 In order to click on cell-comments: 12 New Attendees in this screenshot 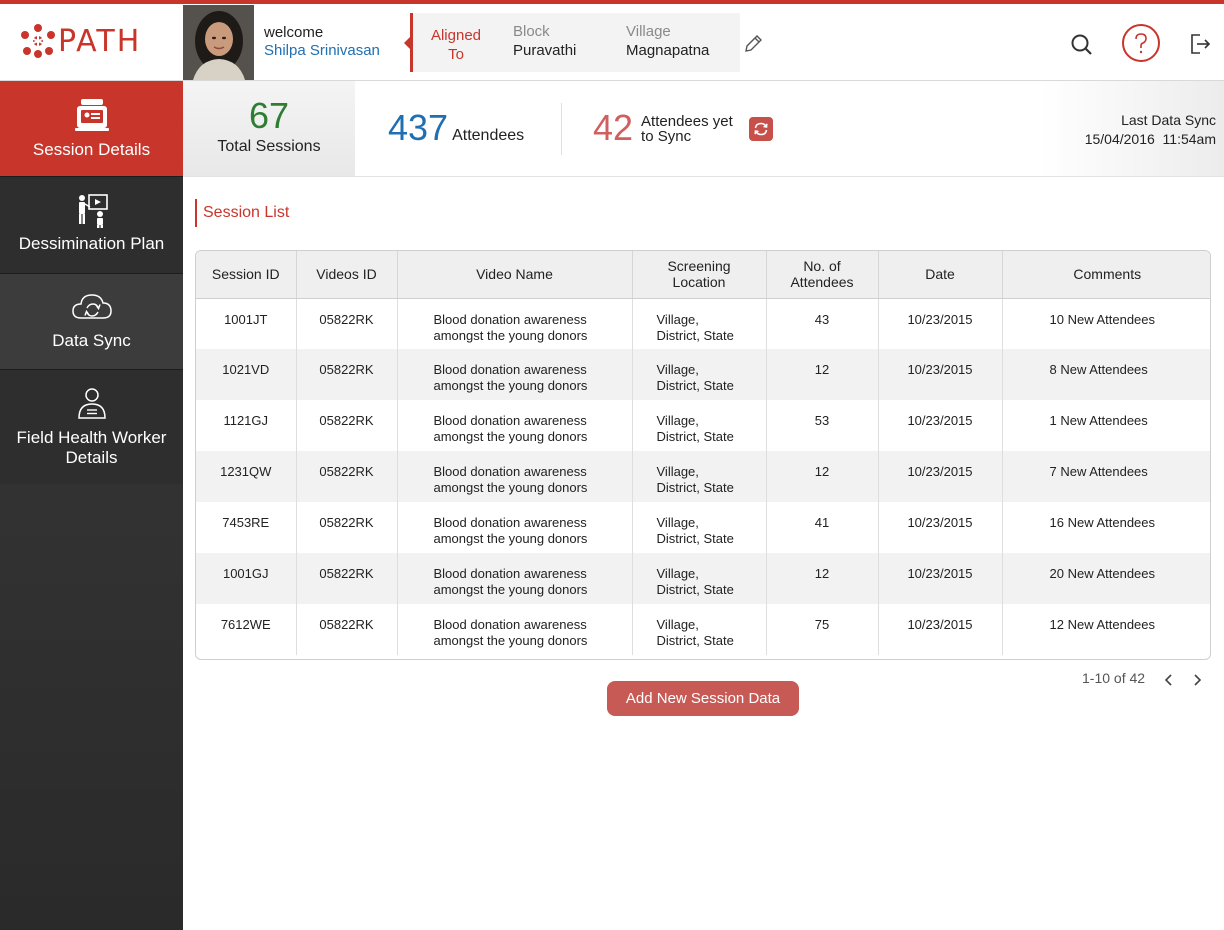, I will do `click(1106, 629)`.